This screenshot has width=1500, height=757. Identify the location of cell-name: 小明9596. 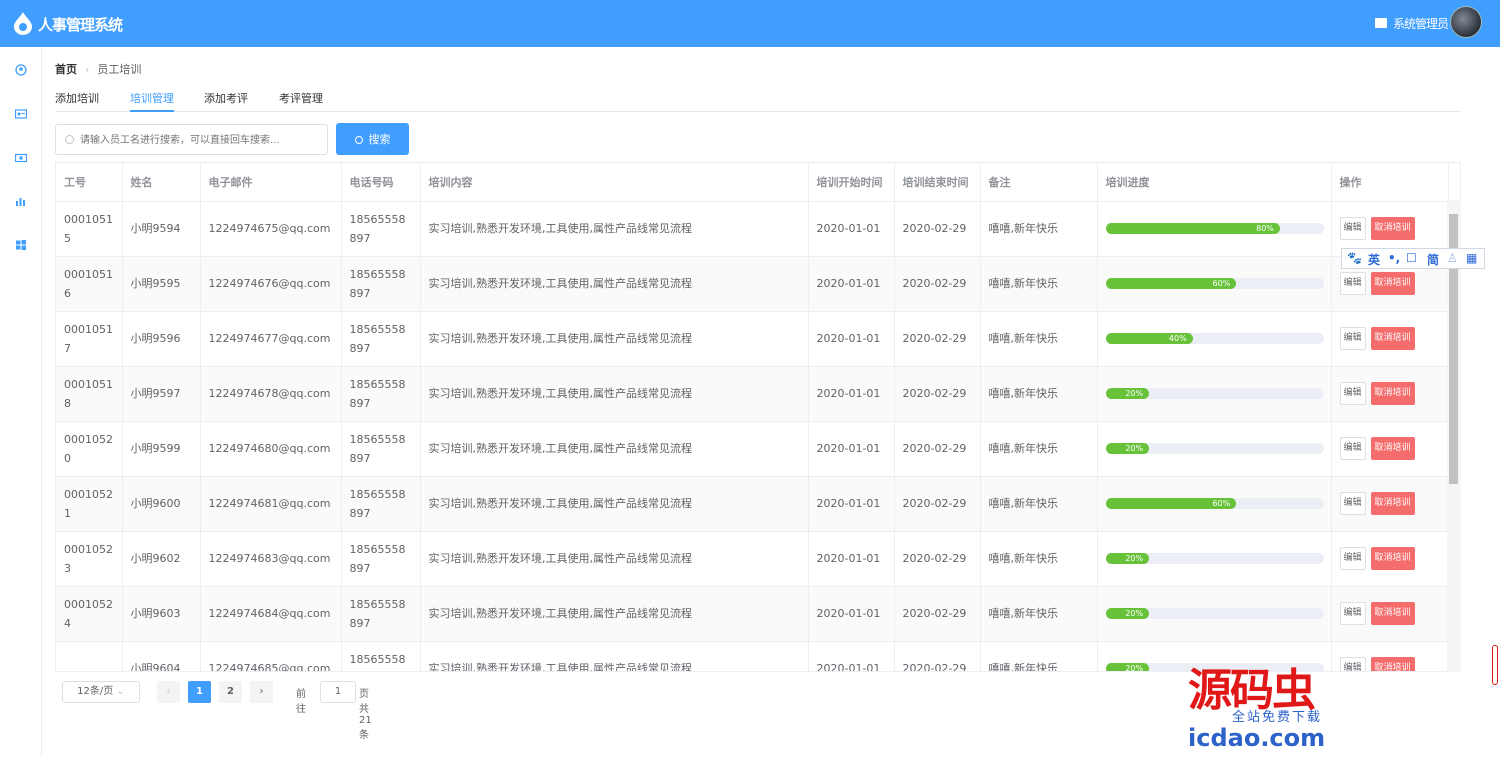
(161, 339).